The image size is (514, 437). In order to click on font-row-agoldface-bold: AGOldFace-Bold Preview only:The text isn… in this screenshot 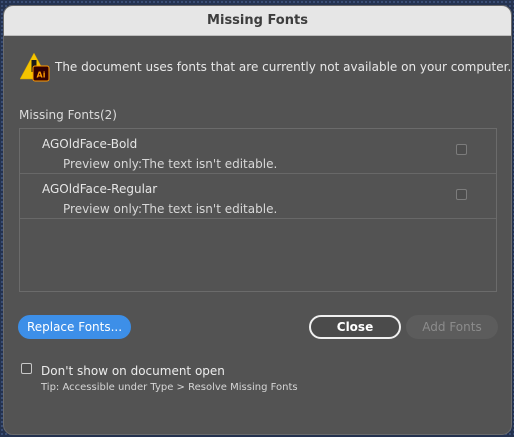, I will do `click(258, 151)`.